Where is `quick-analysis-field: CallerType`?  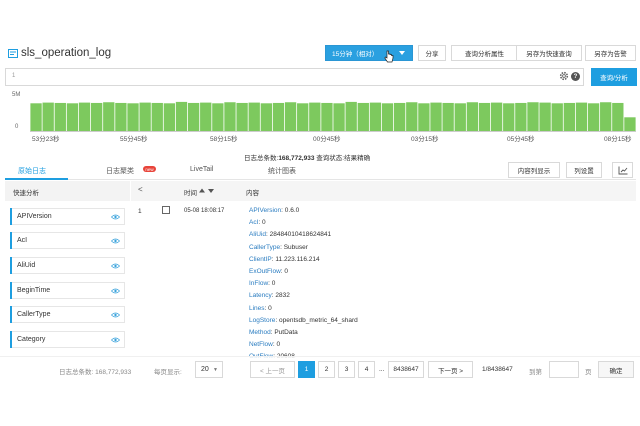 quick-analysis-field: CallerType is located at coordinates (67, 314).